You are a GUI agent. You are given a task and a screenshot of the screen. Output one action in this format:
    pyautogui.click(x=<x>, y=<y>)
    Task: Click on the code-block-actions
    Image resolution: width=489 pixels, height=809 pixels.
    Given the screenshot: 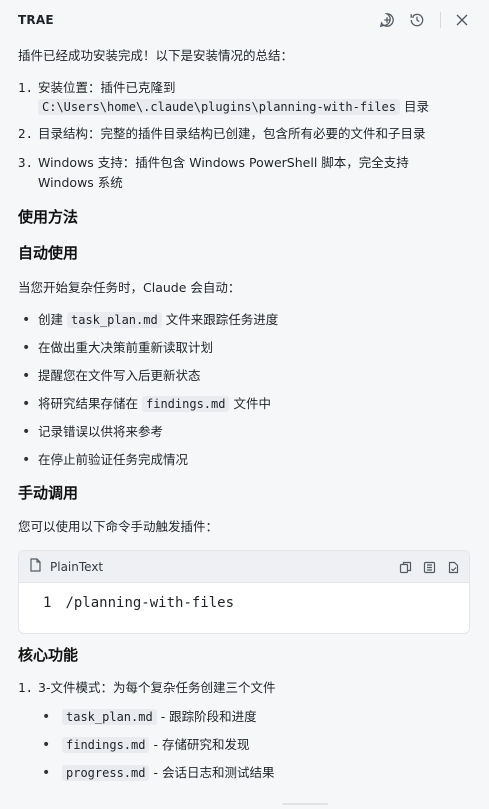 What is the action you would take?
    pyautogui.click(x=425, y=567)
    